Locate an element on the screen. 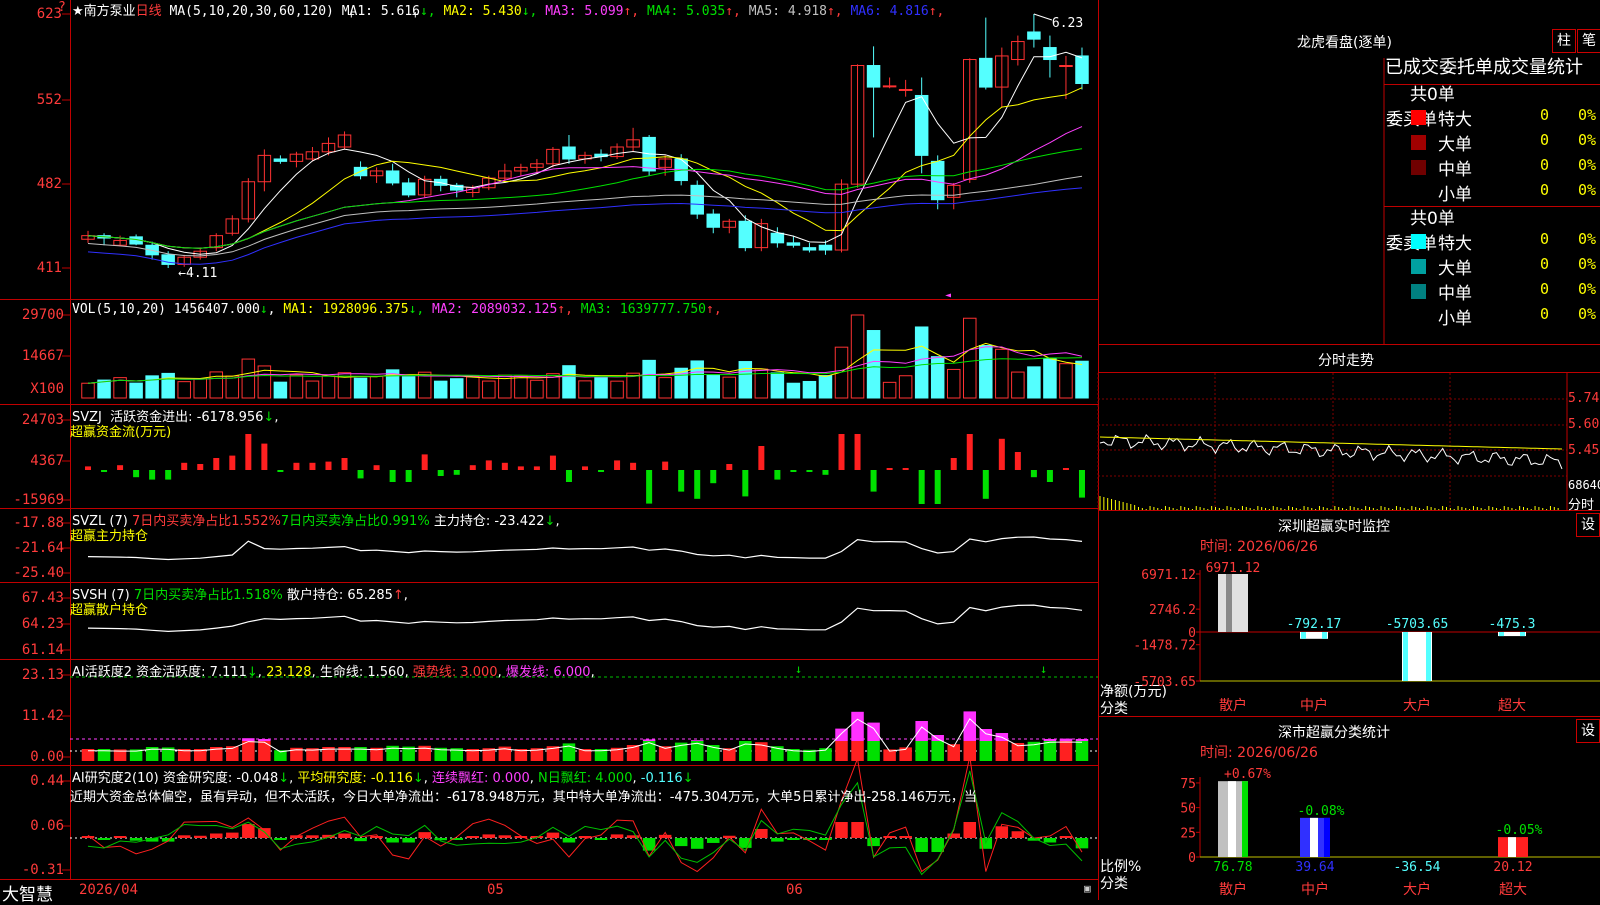 The height and width of the screenshot is (905, 1600). classify-category: 散户 is located at coordinates (1233, 889).